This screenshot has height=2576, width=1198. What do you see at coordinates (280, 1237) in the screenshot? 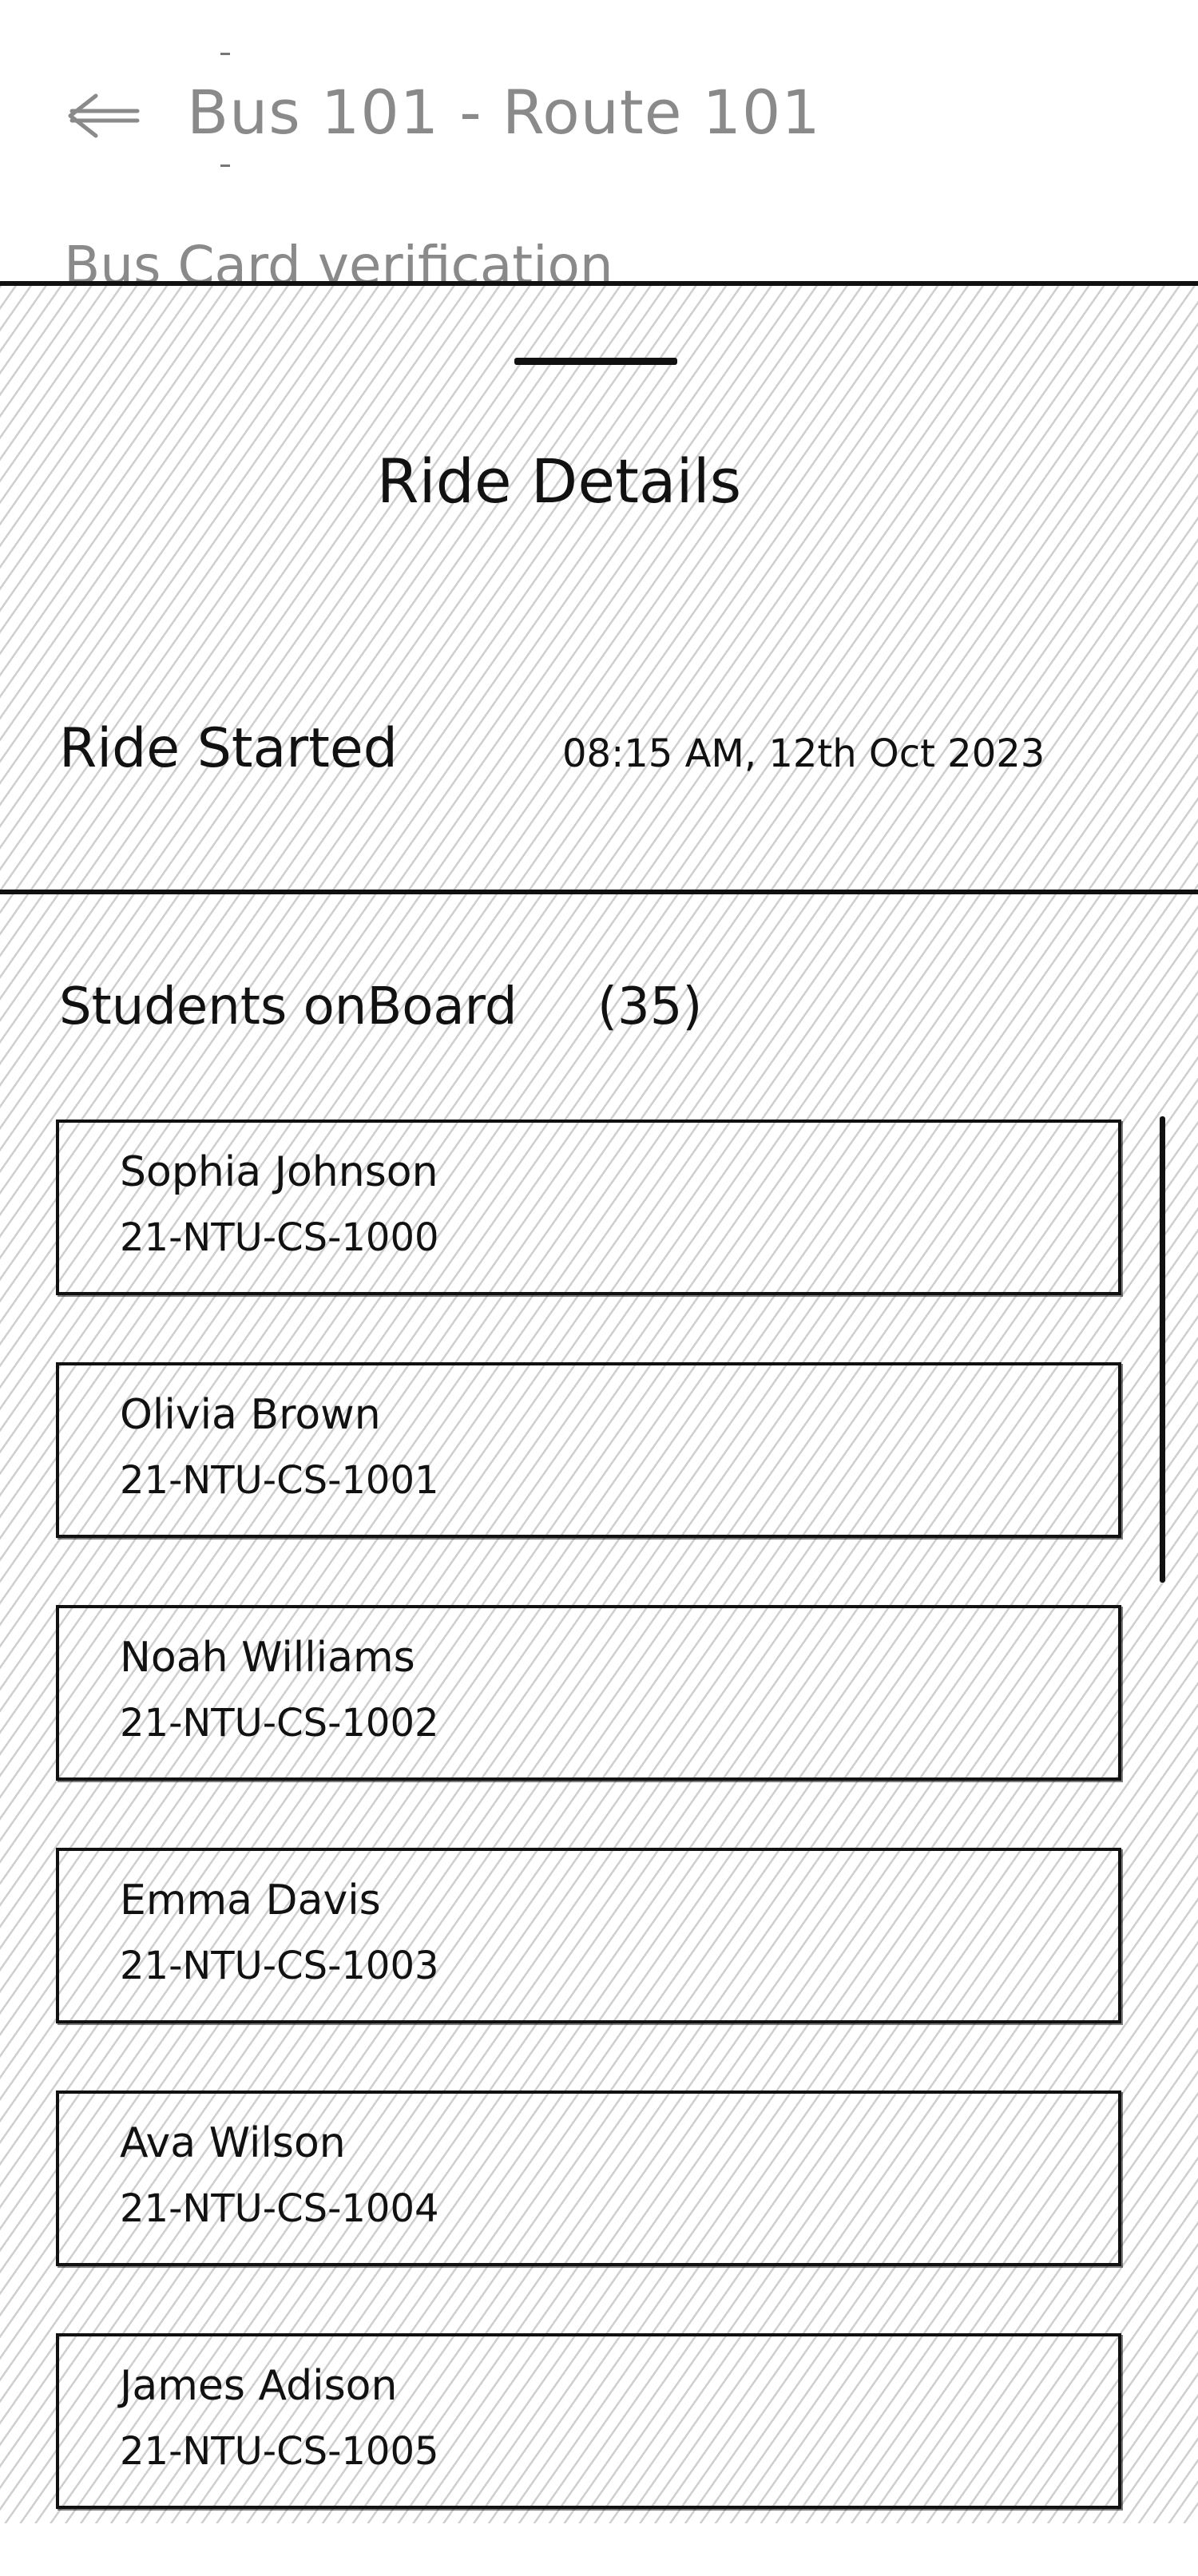
I see `student-id: 21-NTU-CS-1000` at bounding box center [280, 1237].